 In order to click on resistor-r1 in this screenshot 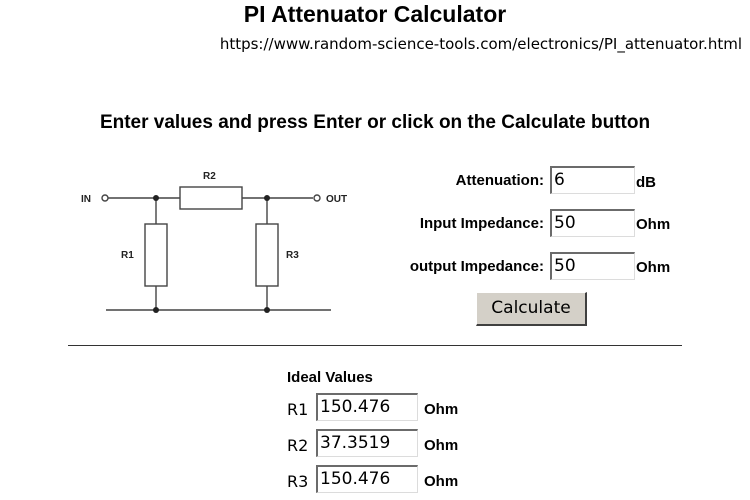, I will do `click(156, 255)`.